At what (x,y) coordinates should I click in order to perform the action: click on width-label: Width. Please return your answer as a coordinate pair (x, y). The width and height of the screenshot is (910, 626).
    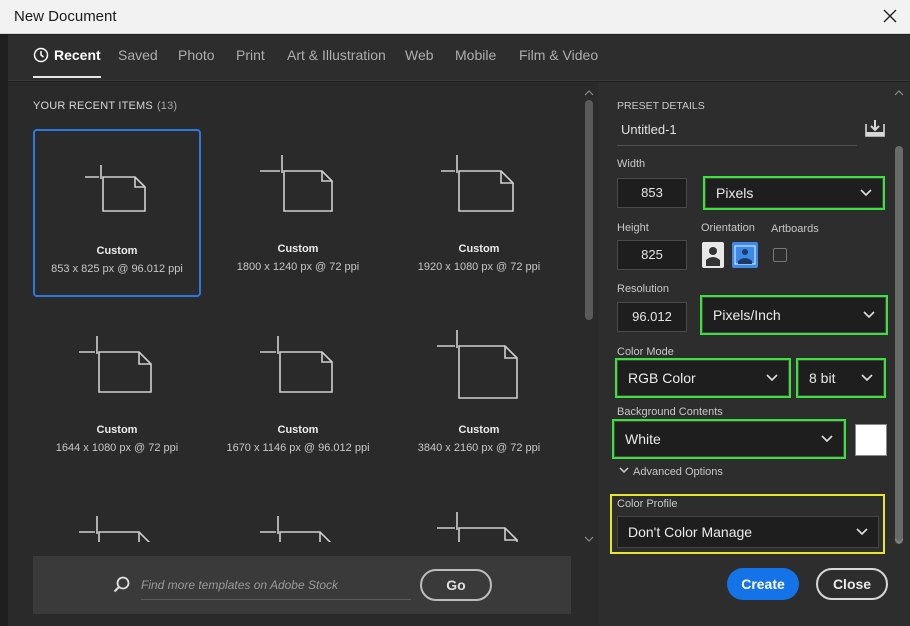
    Looking at the image, I should click on (631, 164).